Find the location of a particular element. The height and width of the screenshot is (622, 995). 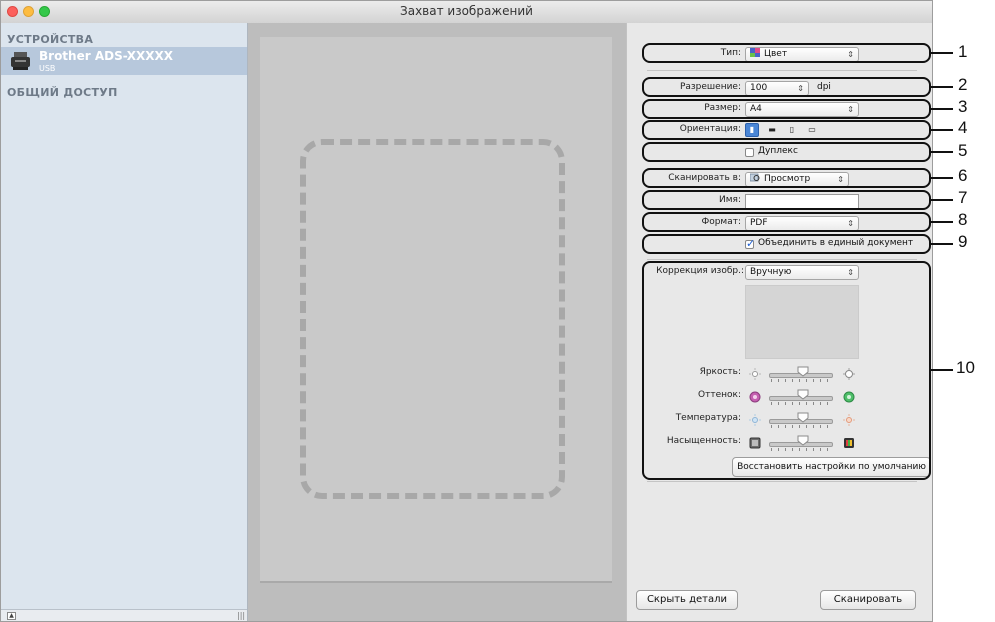

callout-number: 10 is located at coordinates (965, 367).